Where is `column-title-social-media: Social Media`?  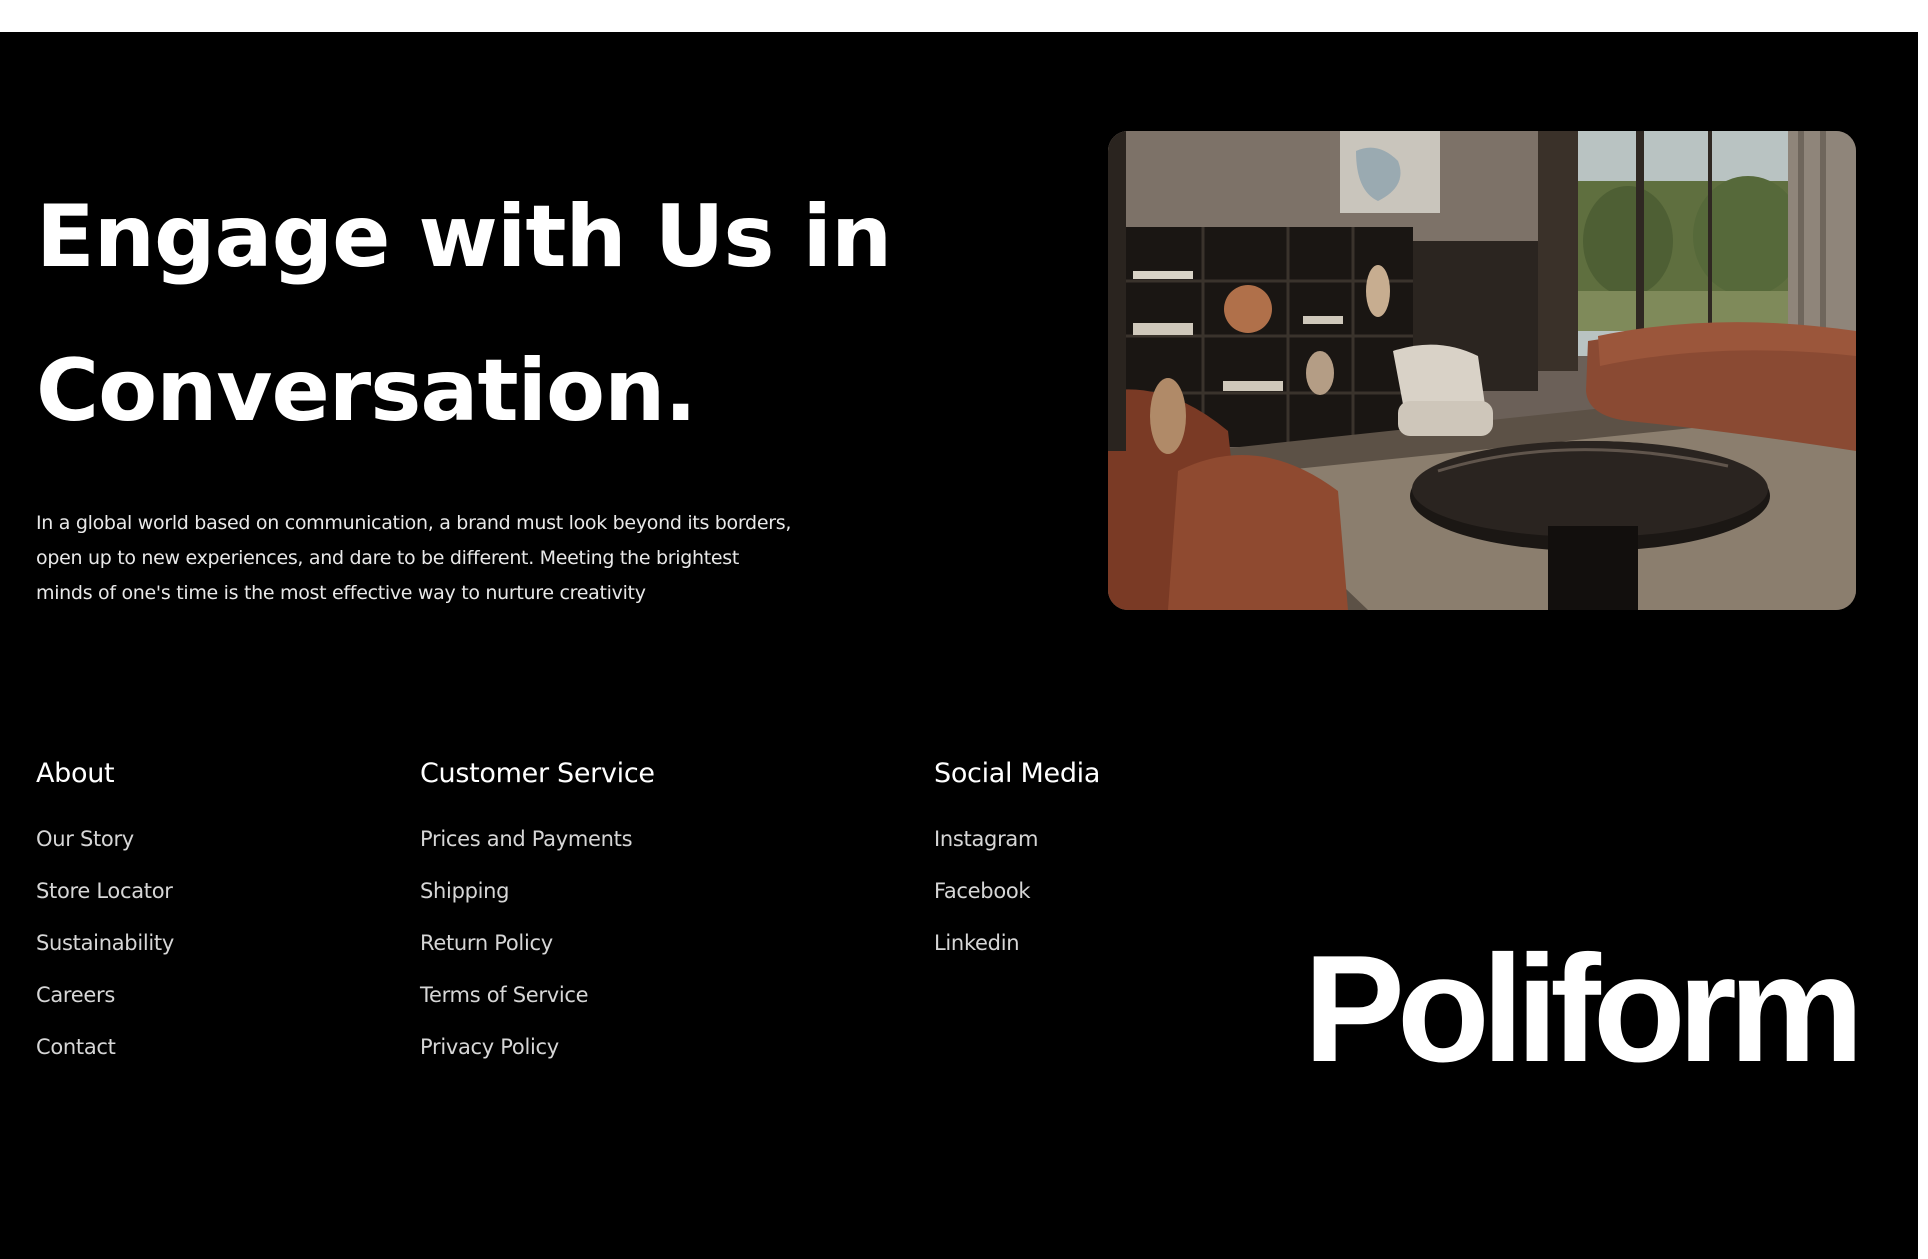 column-title-social-media: Social Media is located at coordinates (1017, 773).